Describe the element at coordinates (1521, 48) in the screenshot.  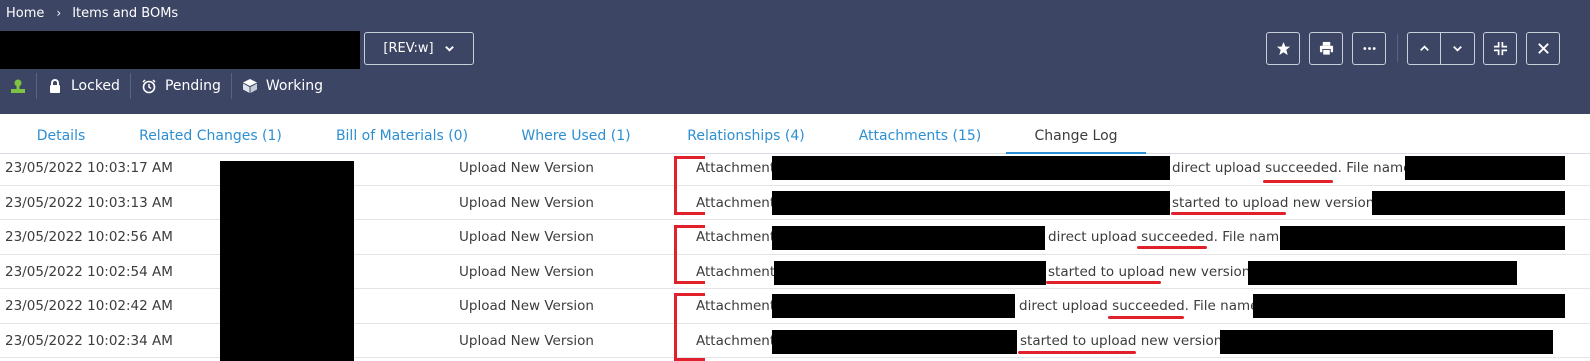
I see `toolbar-window` at that location.